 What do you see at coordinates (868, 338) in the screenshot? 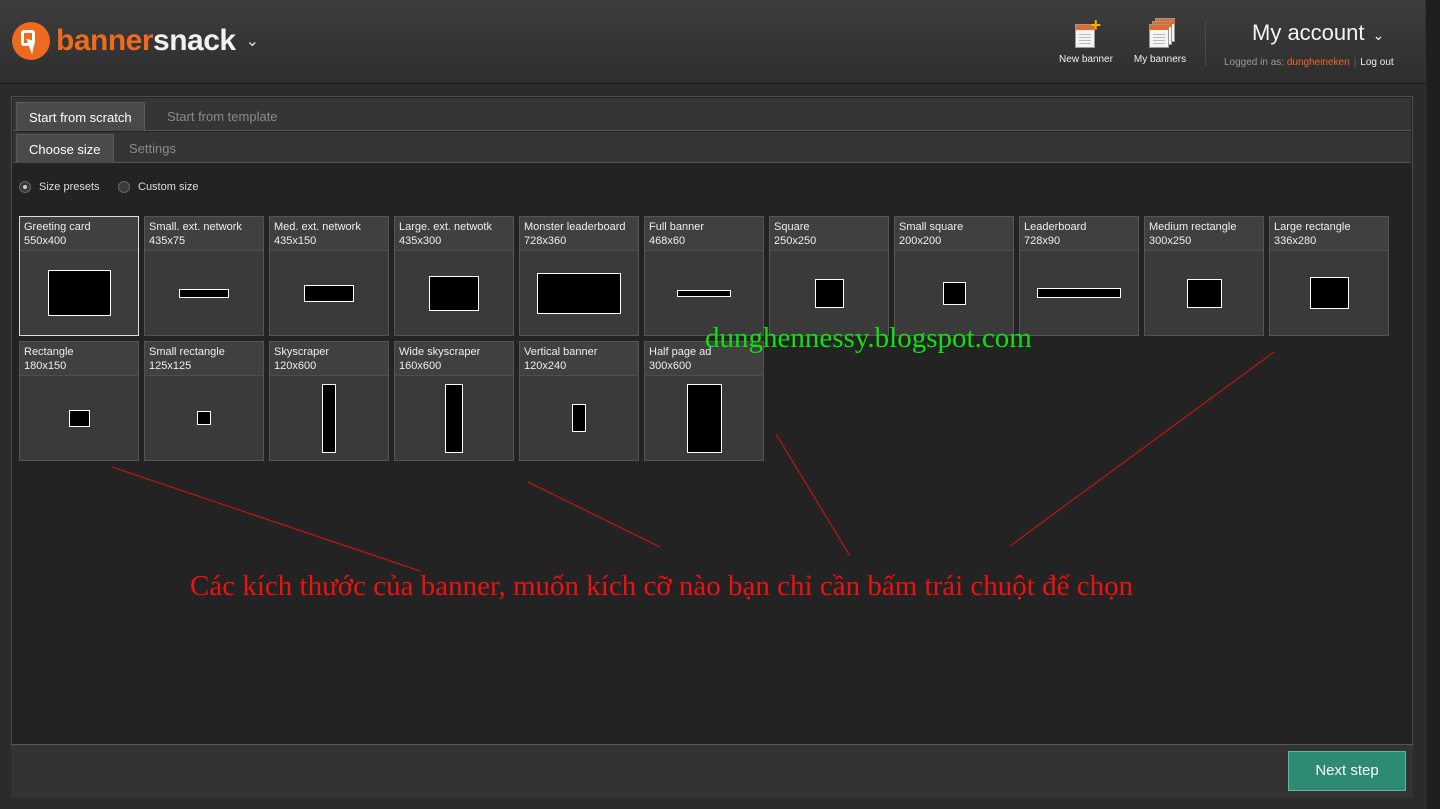
I see `blog-watermark: dunghennessy.blogspot.com` at bounding box center [868, 338].